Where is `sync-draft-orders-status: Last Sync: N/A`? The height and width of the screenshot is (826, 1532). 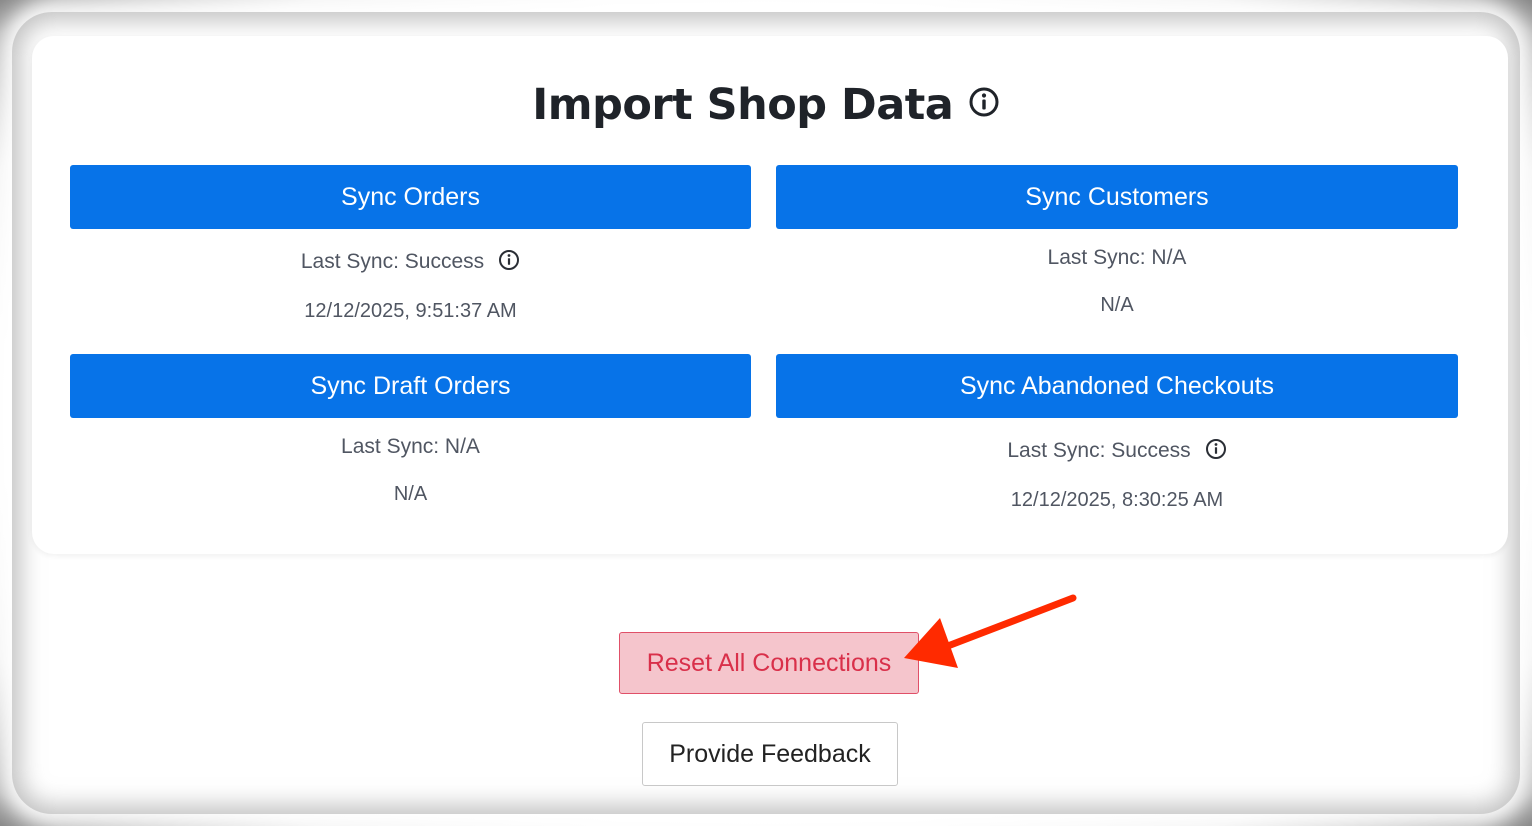 sync-draft-orders-status: Last Sync: N/A is located at coordinates (410, 447).